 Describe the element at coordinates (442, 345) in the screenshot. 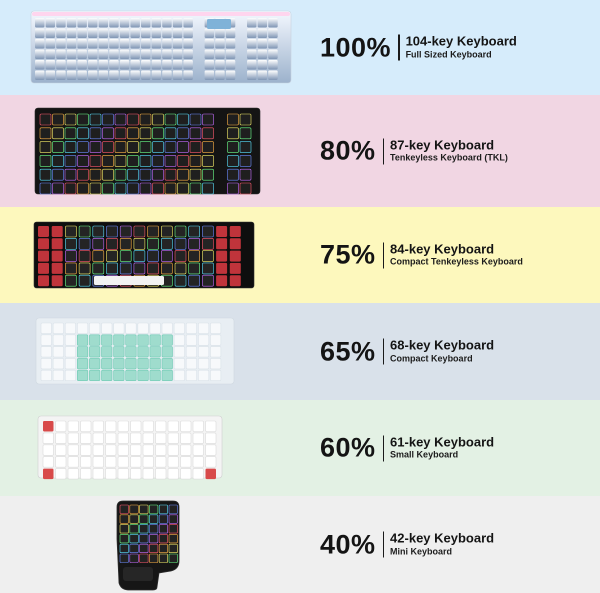

I see `key-count: 68-key Keyboard` at that location.